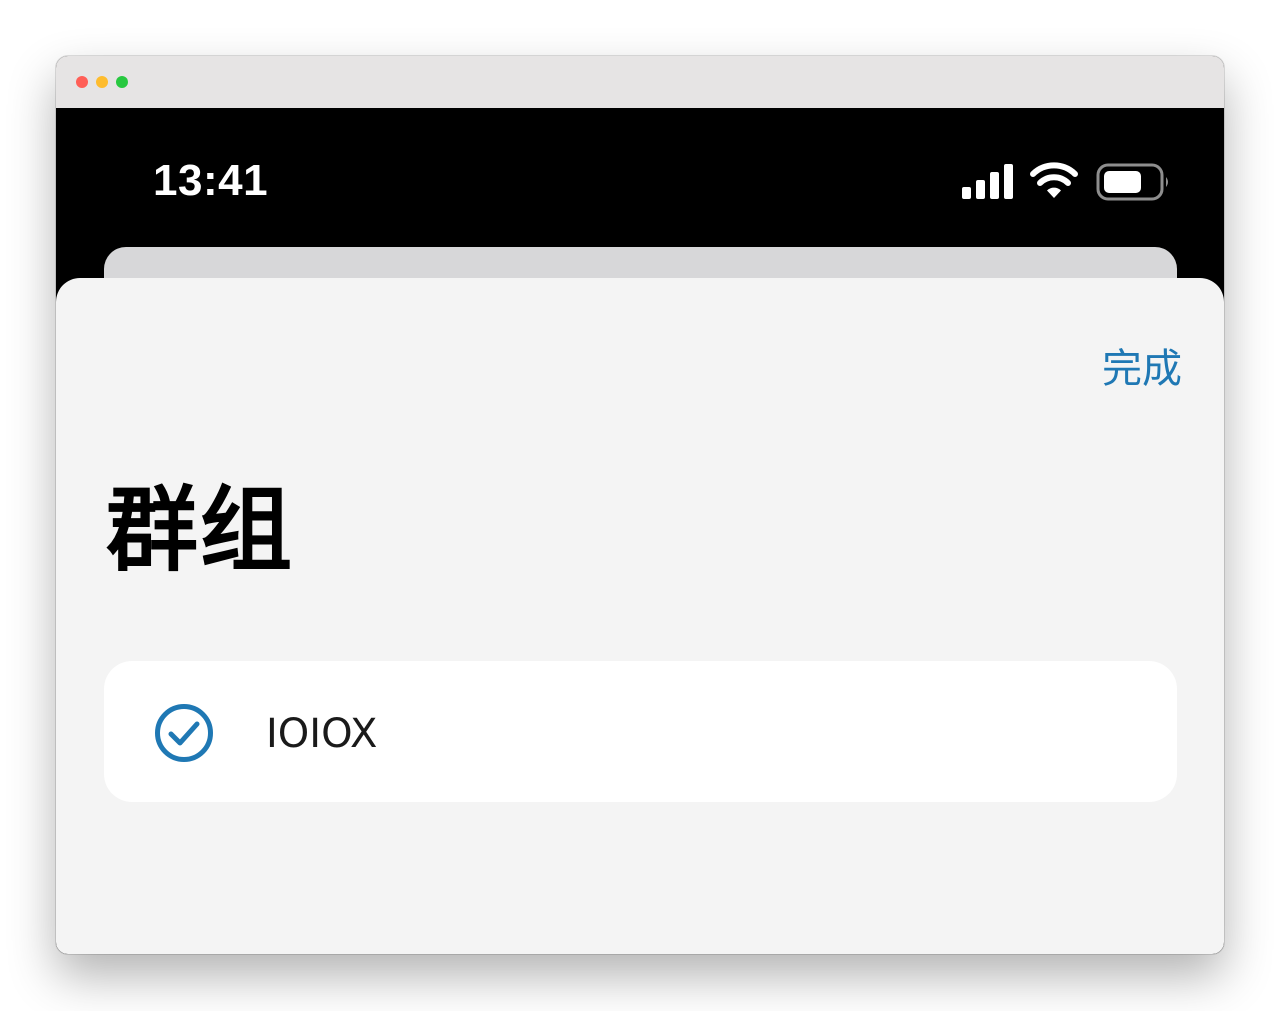 This screenshot has height=1011, width=1280. I want to click on group-list: IOIOX, so click(640, 731).